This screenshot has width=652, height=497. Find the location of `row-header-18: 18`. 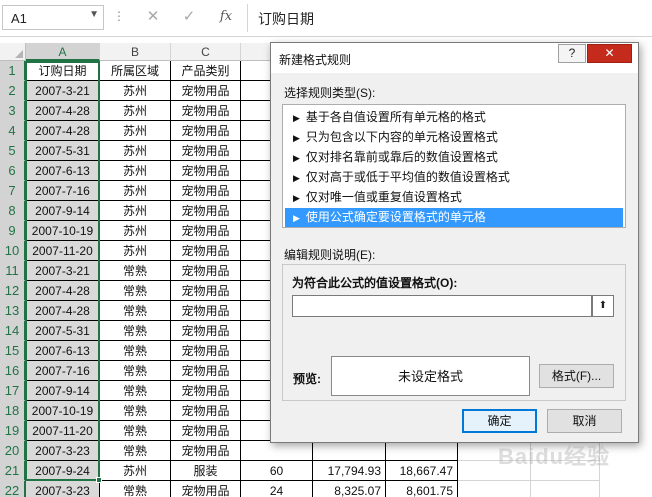

row-header-18: 18 is located at coordinates (13, 411).